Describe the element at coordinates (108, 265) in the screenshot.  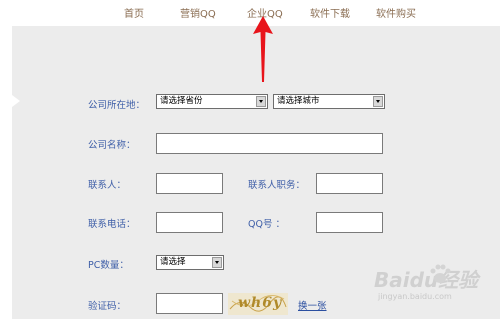
I see `pc-count-label: PC数量：` at that location.